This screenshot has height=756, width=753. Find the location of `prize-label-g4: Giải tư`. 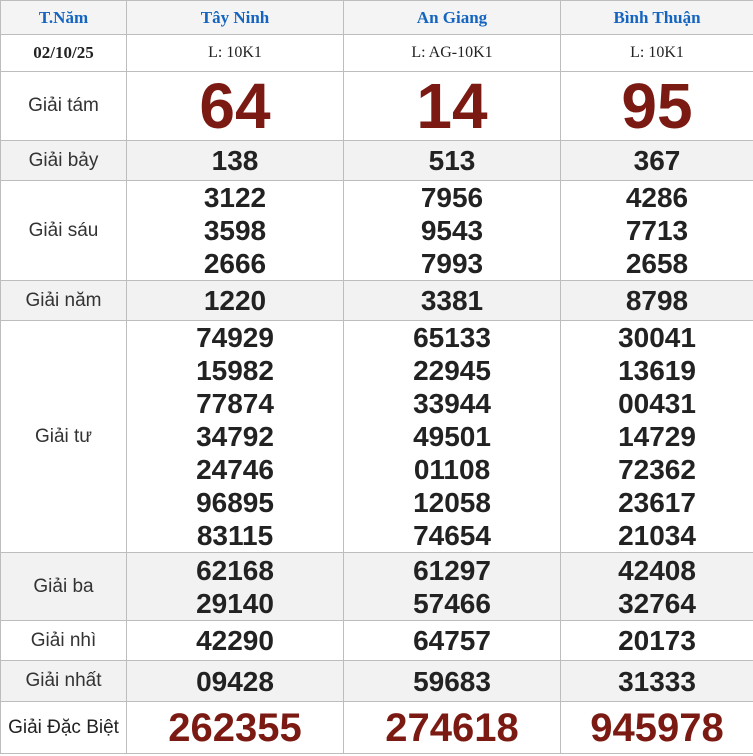

prize-label-g4: Giải tư is located at coordinates (63, 436).